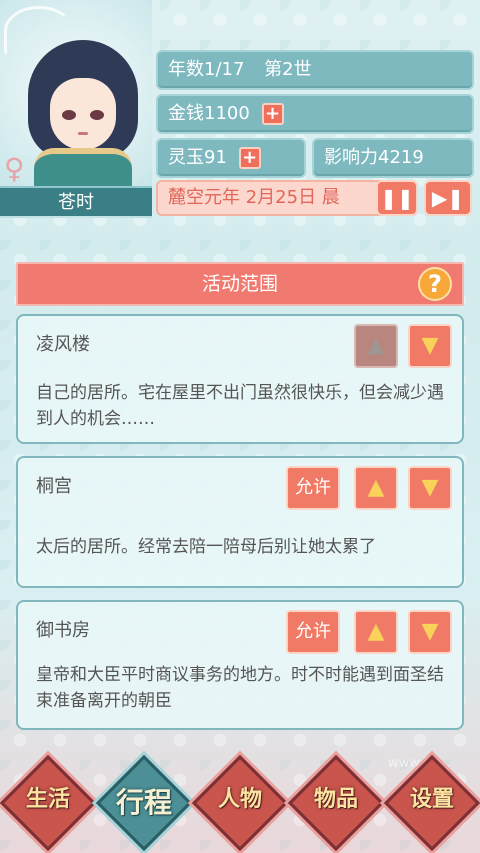 The image size is (480, 853). Describe the element at coordinates (47, 799) in the screenshot. I see `nav-label: 生活` at that location.